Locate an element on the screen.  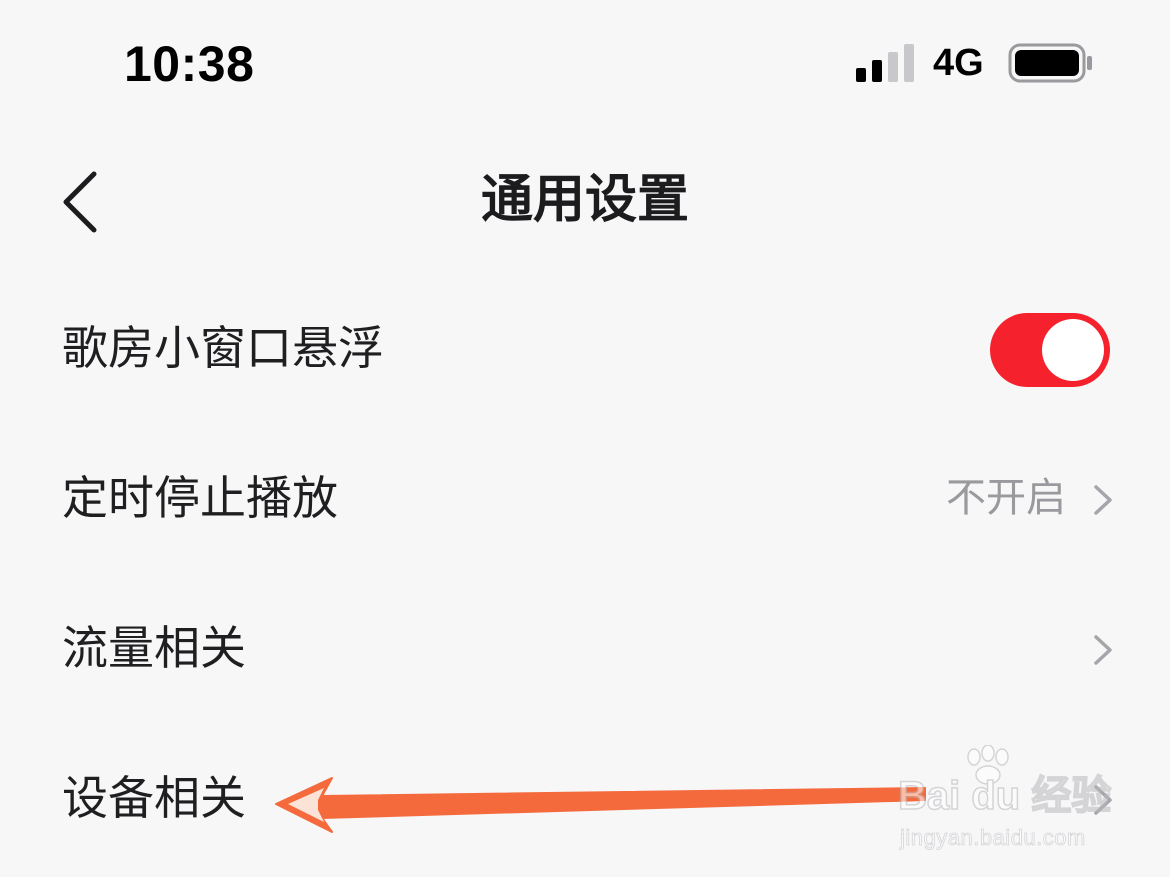
watermark-url: jingyan.baidu.com is located at coordinates (993, 838).